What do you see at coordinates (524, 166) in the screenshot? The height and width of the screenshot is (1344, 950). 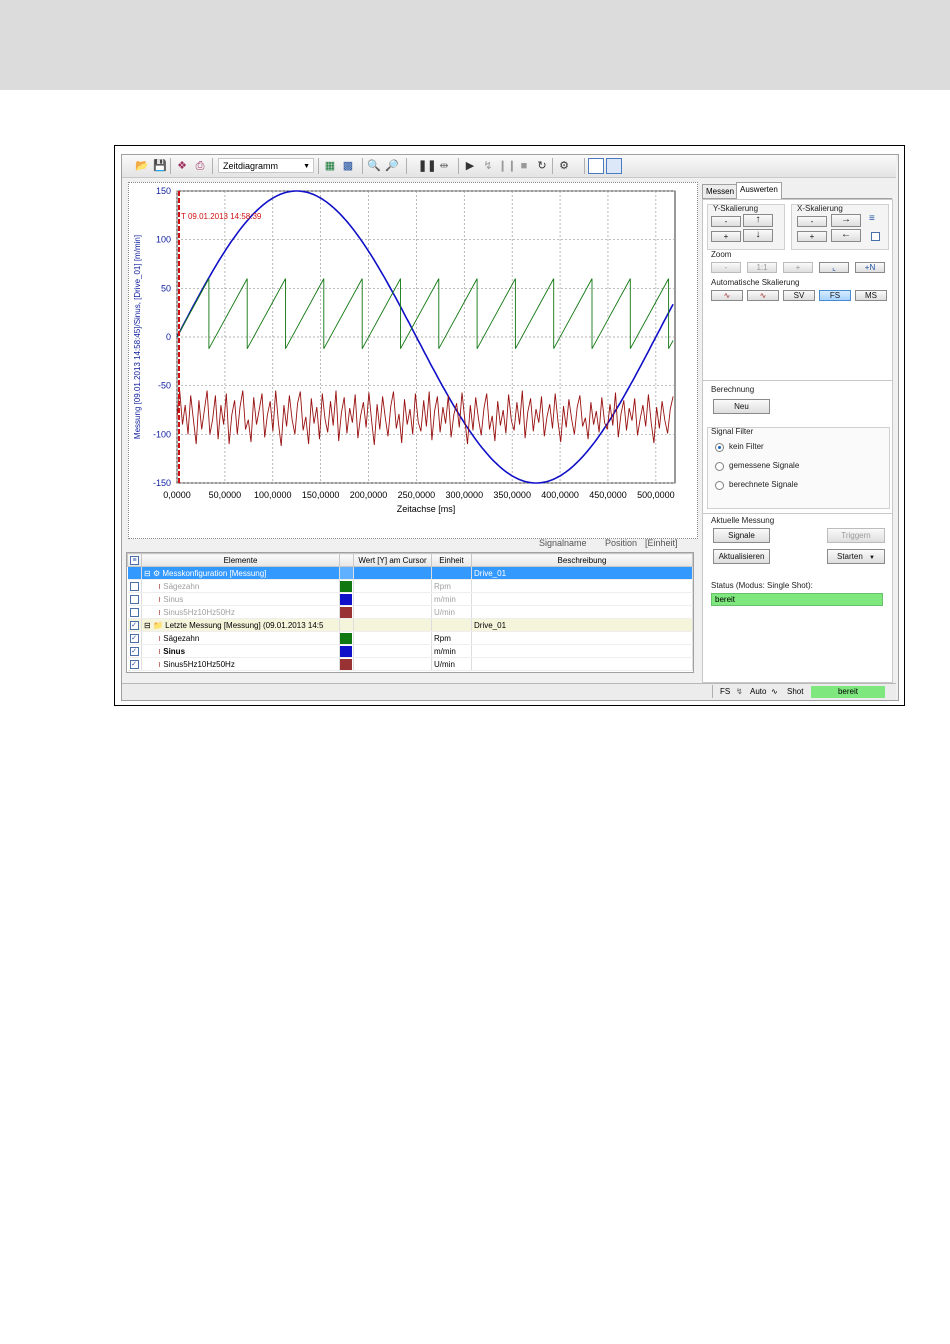 I see `stop-icon: ■` at bounding box center [524, 166].